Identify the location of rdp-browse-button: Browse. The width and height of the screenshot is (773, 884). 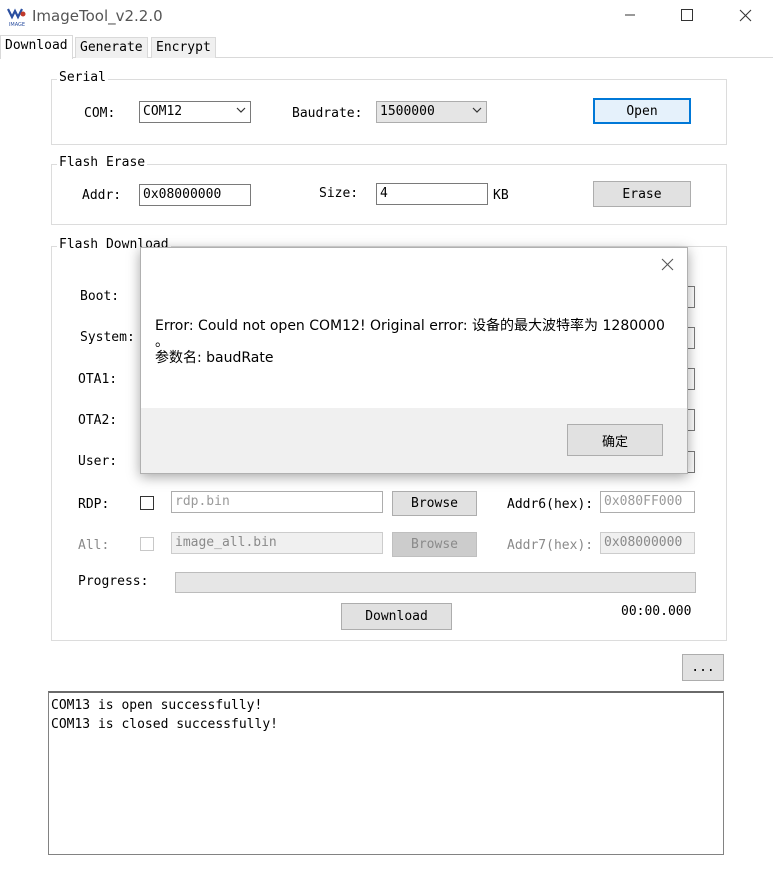
(434, 503).